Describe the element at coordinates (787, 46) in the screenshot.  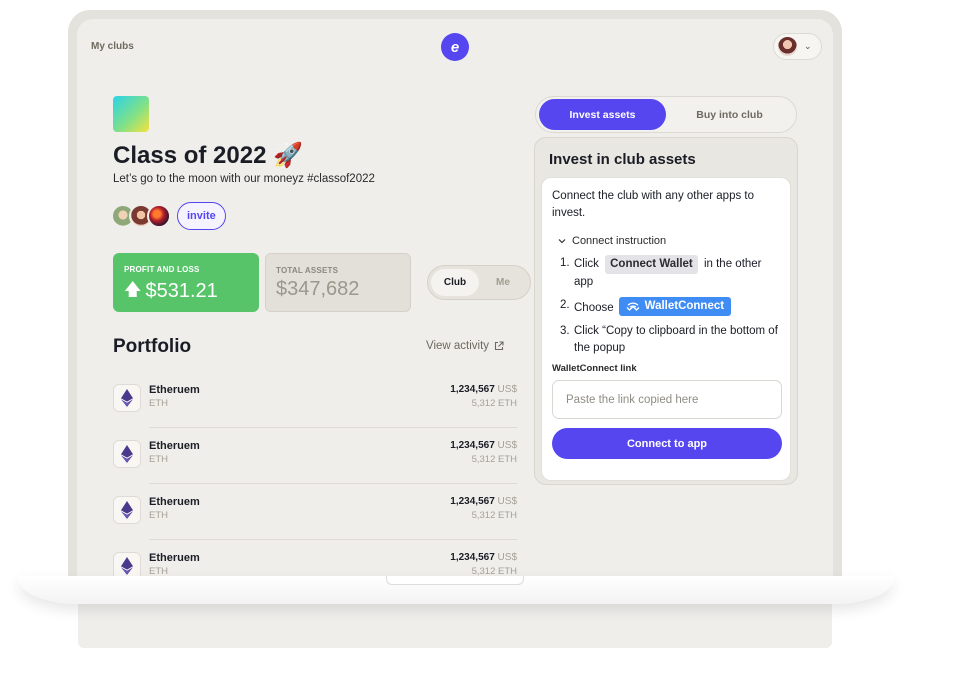
I see `user-avatar` at that location.